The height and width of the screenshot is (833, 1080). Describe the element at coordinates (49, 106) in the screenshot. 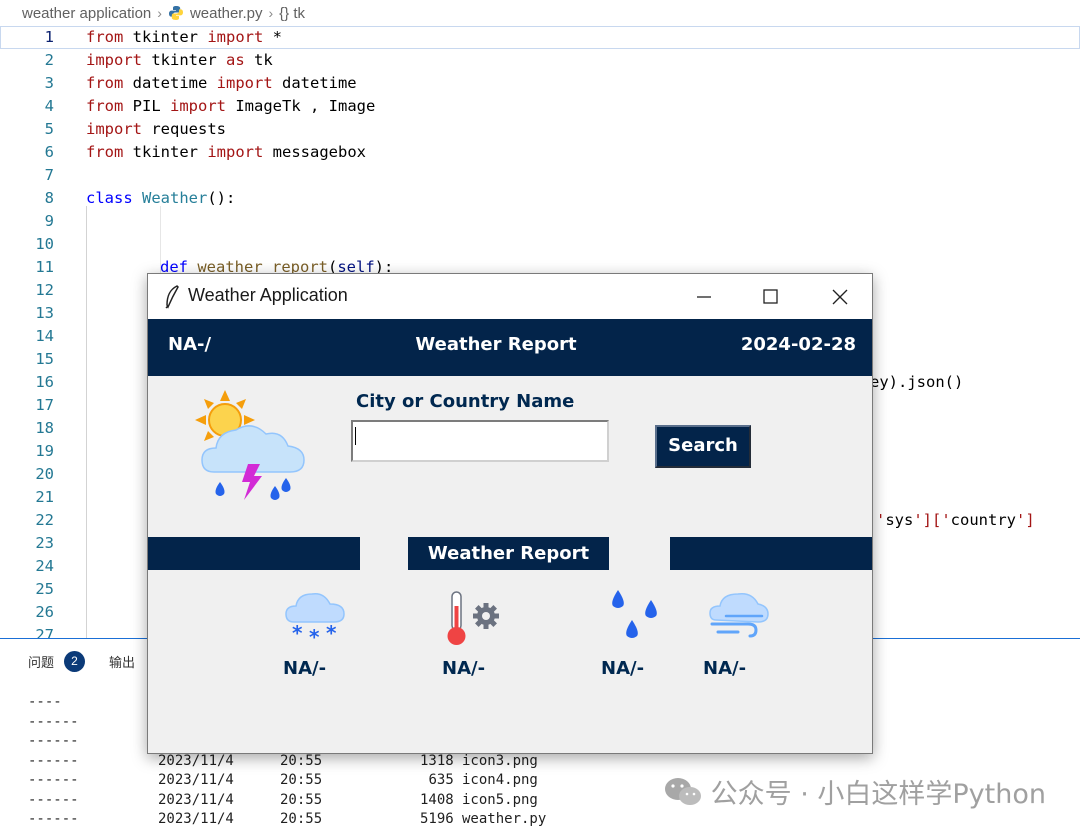

I see `line-number: 4` at that location.